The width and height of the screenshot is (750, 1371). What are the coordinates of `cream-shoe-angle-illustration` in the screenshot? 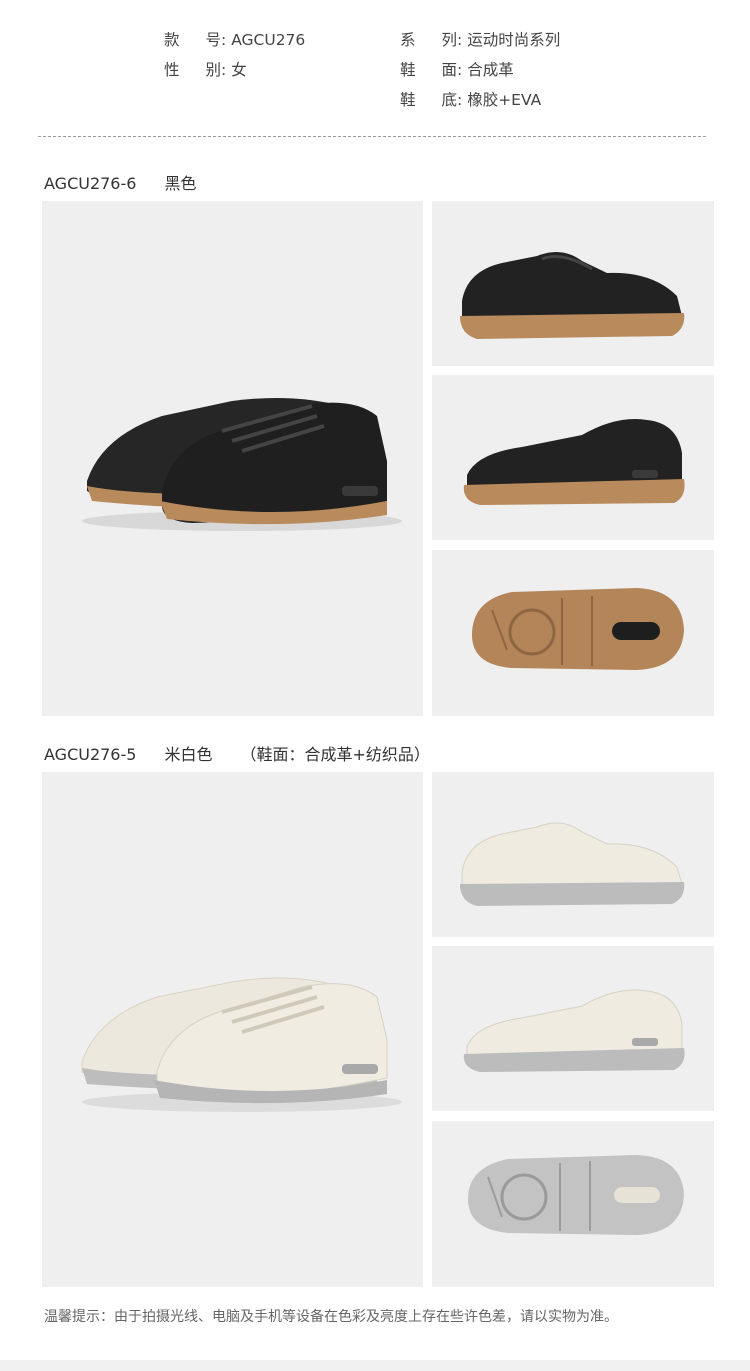 It's located at (574, 1030).